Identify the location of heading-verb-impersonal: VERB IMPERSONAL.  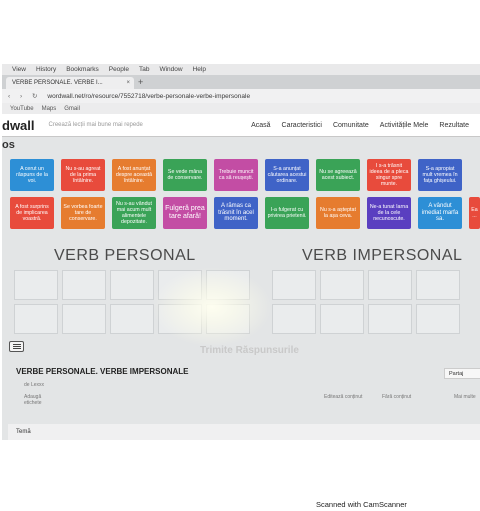
(382, 255).